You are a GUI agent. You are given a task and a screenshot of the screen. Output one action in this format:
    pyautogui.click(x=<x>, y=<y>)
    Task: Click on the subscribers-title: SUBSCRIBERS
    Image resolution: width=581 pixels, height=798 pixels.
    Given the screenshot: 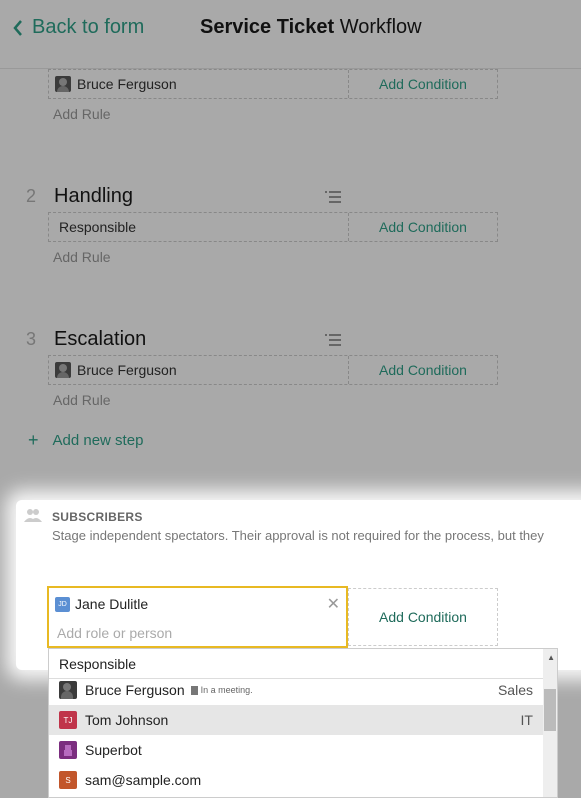 What is the action you would take?
    pyautogui.click(x=97, y=517)
    